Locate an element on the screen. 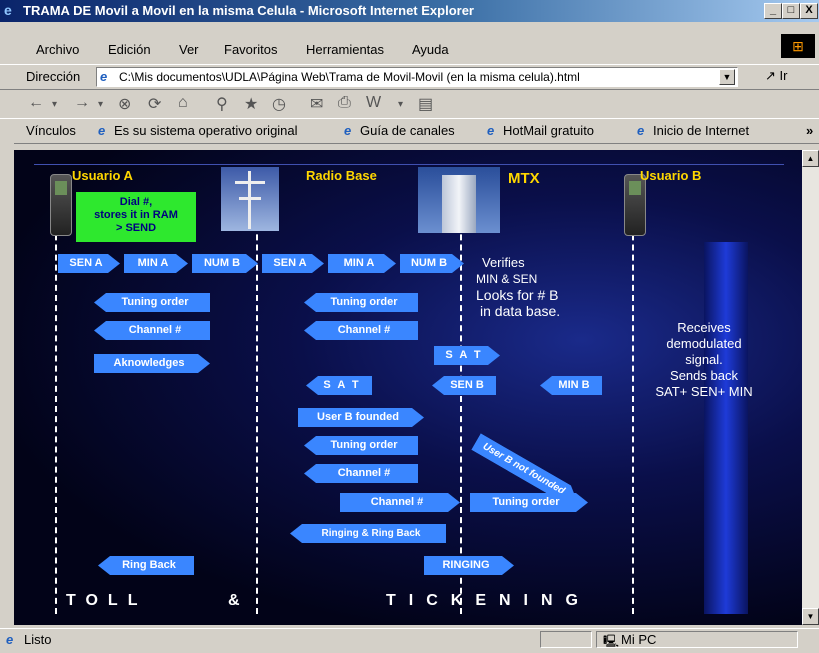  link-guia-canales: Guía de canales is located at coordinates (407, 130).